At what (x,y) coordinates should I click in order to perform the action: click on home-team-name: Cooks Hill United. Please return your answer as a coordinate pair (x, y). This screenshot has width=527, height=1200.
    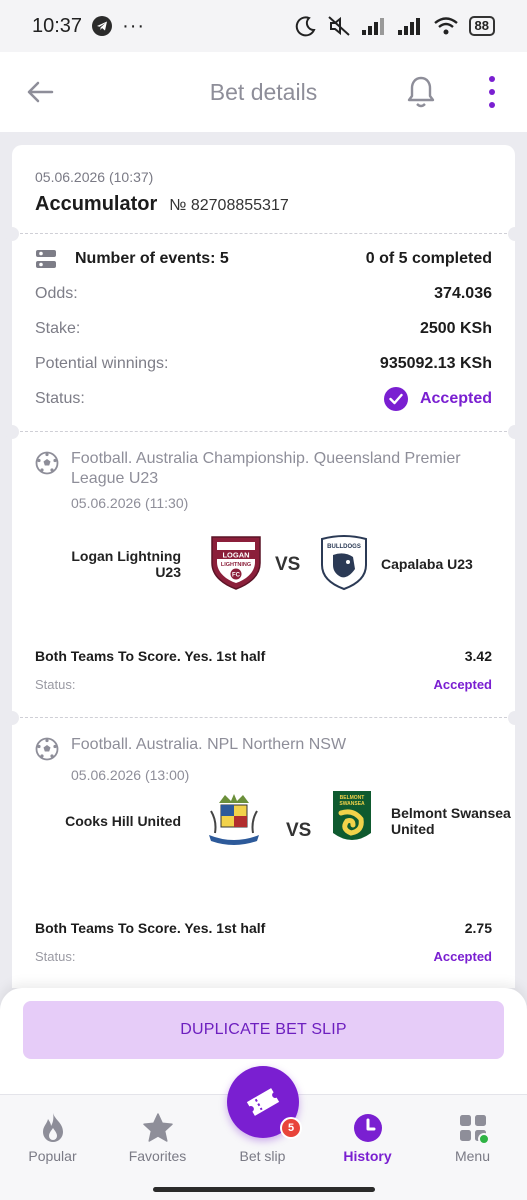
    Looking at the image, I should click on (123, 821).